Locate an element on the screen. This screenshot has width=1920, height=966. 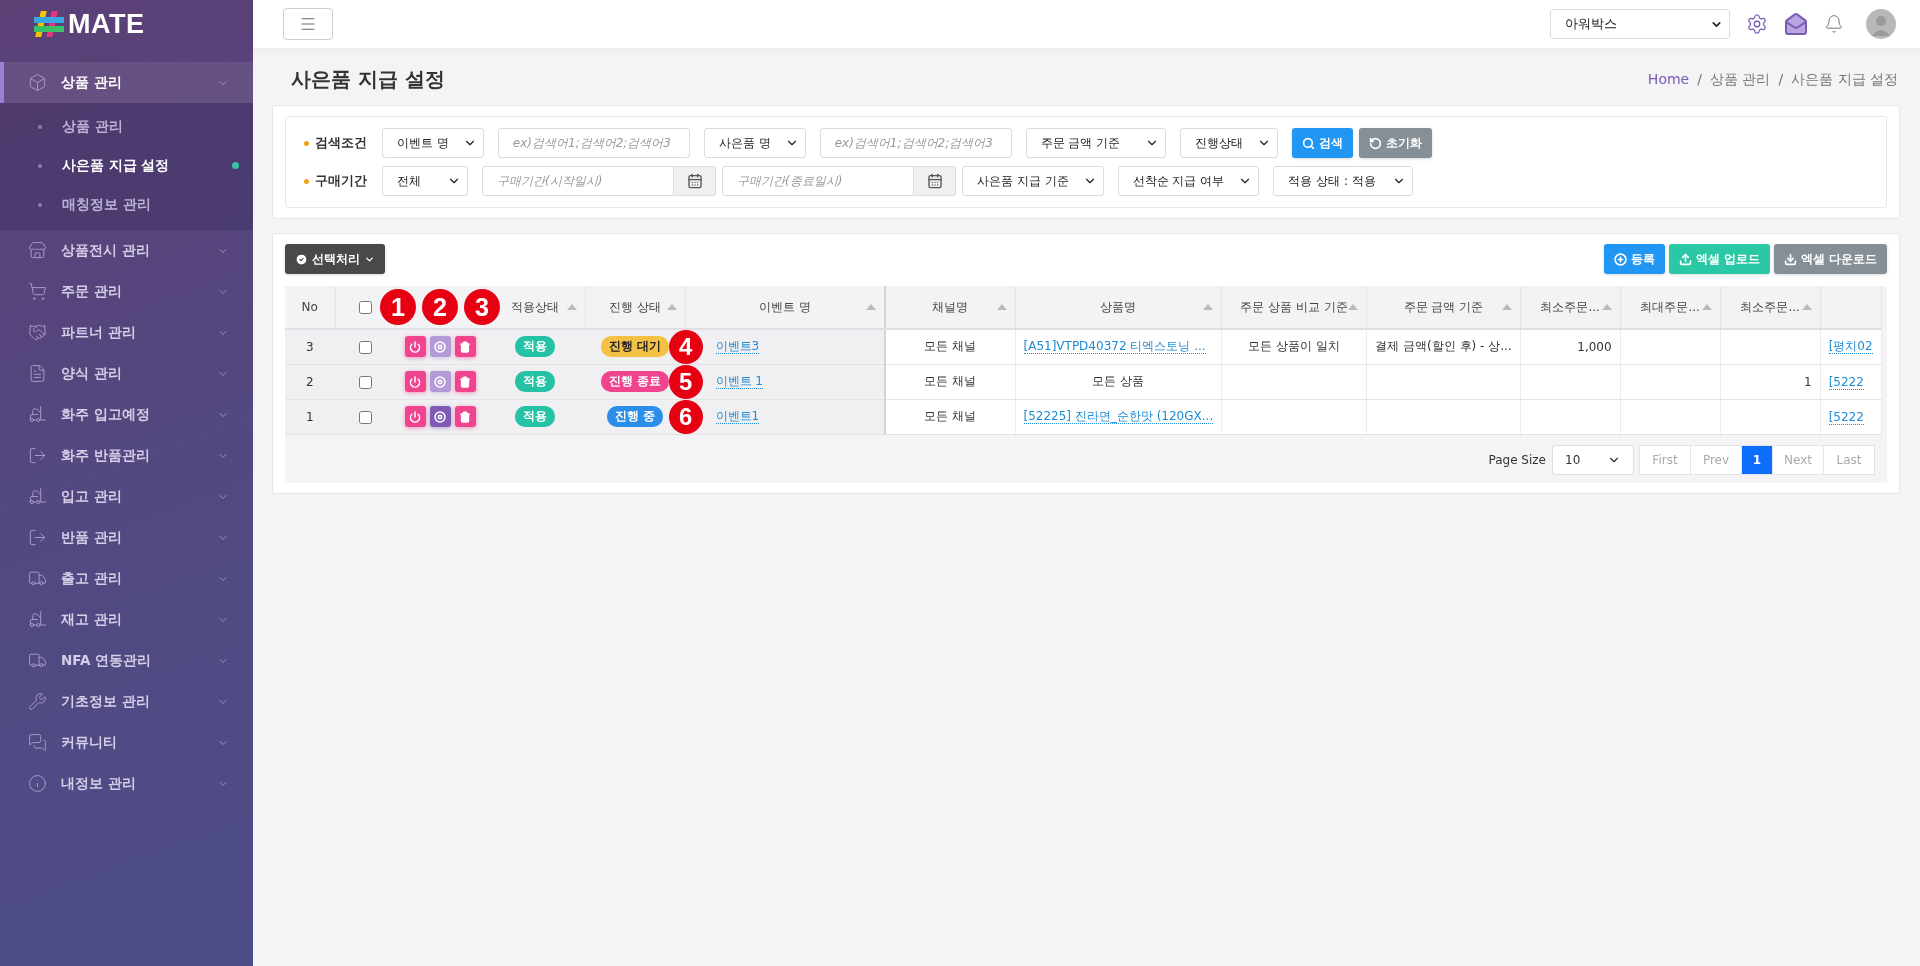
sidebar-item: 출고 관리 is located at coordinates (126, 578).